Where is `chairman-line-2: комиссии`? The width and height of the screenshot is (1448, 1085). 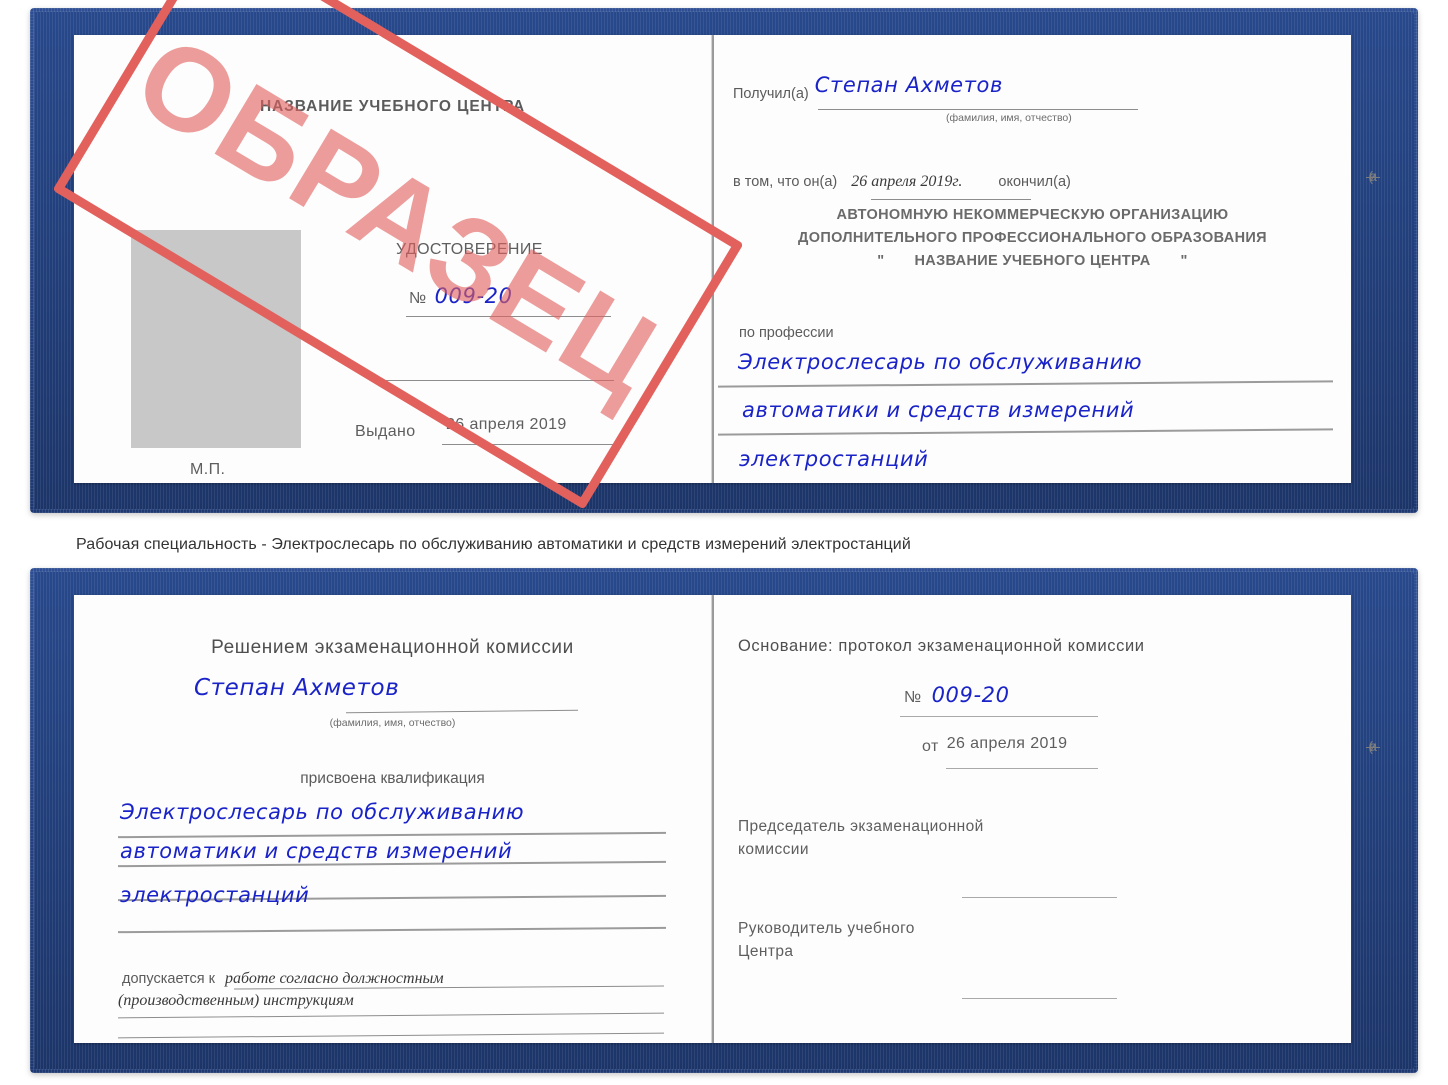
chairman-line-2: комиссии is located at coordinates (773, 849).